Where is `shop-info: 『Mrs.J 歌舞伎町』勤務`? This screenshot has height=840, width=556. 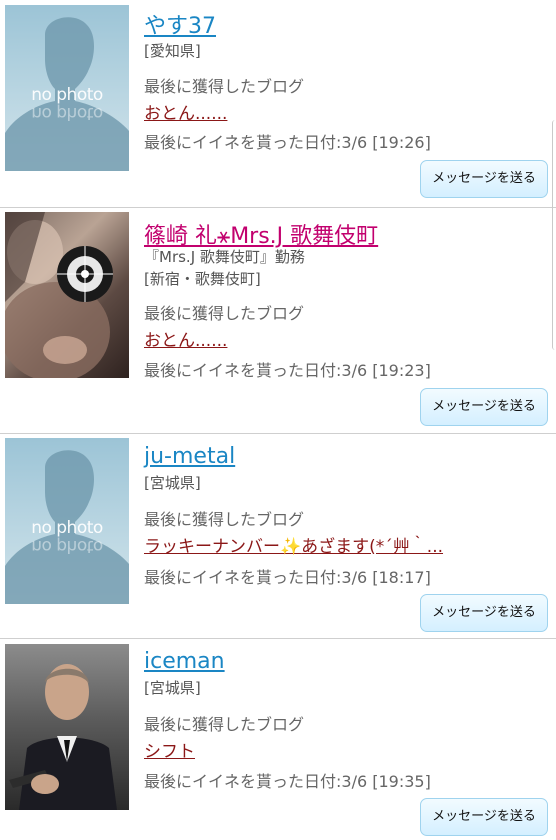
shop-info: 『Mrs.J 歌舞伎町』勤務 is located at coordinates (224, 257).